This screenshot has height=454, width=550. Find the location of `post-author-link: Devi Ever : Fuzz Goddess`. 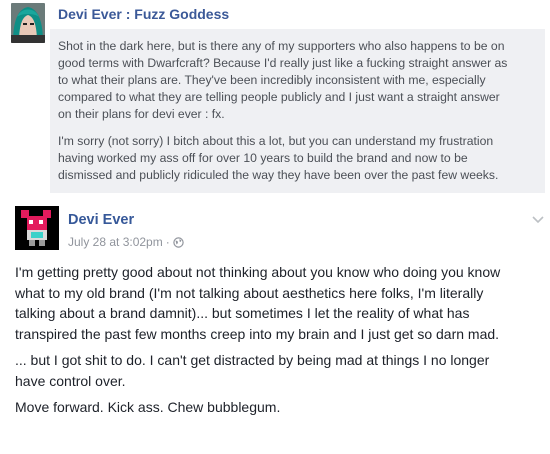

post-author-link: Devi Ever : Fuzz Goddess is located at coordinates (143, 14).